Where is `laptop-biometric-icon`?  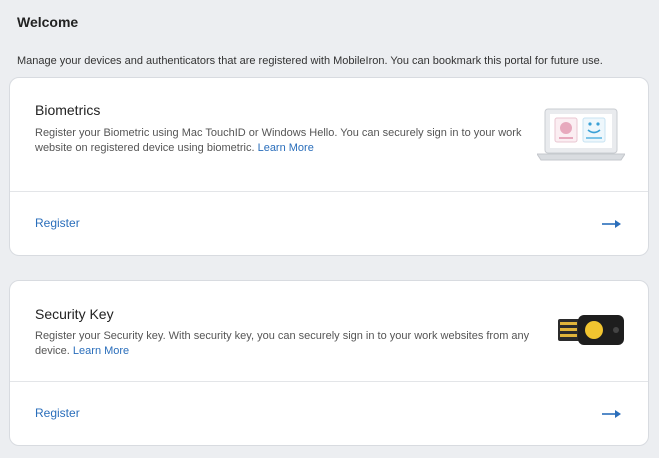
laptop-biometric-icon is located at coordinates (581, 134).